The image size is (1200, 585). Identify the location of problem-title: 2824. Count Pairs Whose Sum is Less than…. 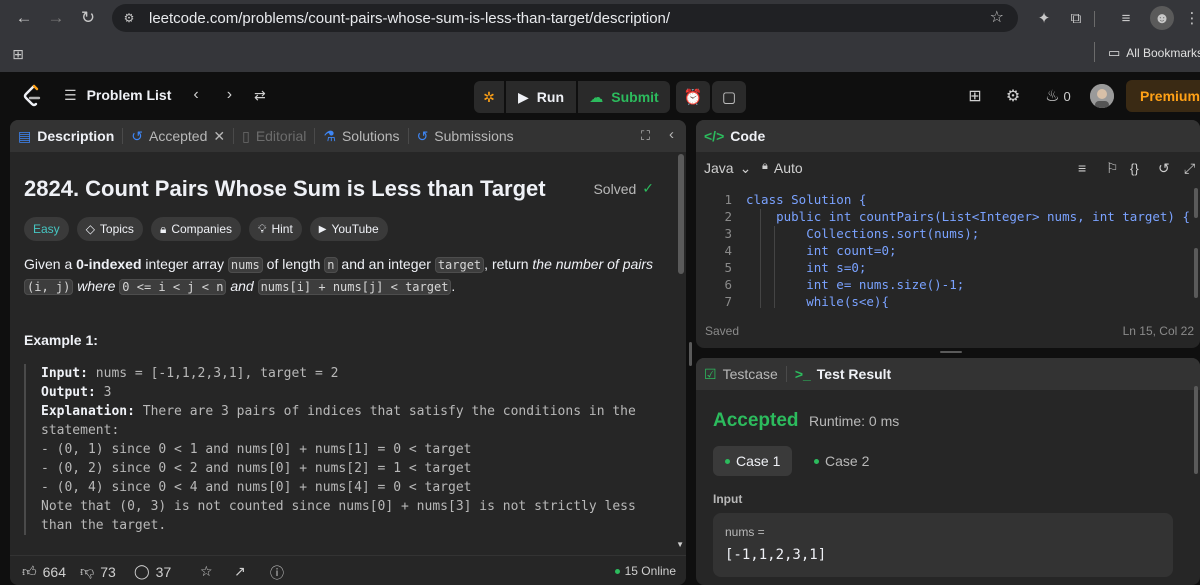
(285, 189).